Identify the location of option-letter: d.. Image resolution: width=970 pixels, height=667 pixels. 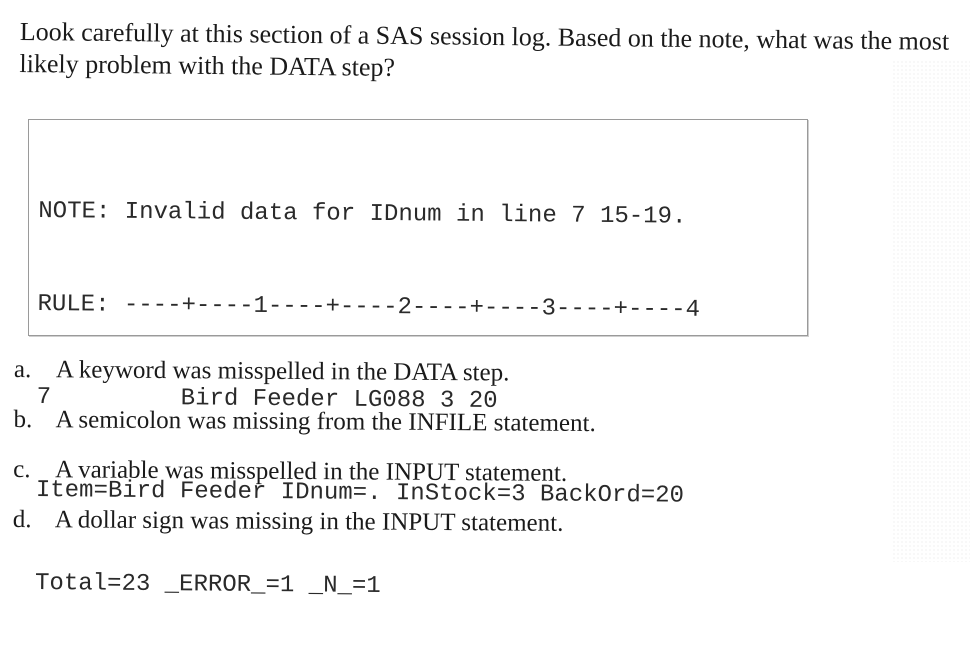
(22, 519).